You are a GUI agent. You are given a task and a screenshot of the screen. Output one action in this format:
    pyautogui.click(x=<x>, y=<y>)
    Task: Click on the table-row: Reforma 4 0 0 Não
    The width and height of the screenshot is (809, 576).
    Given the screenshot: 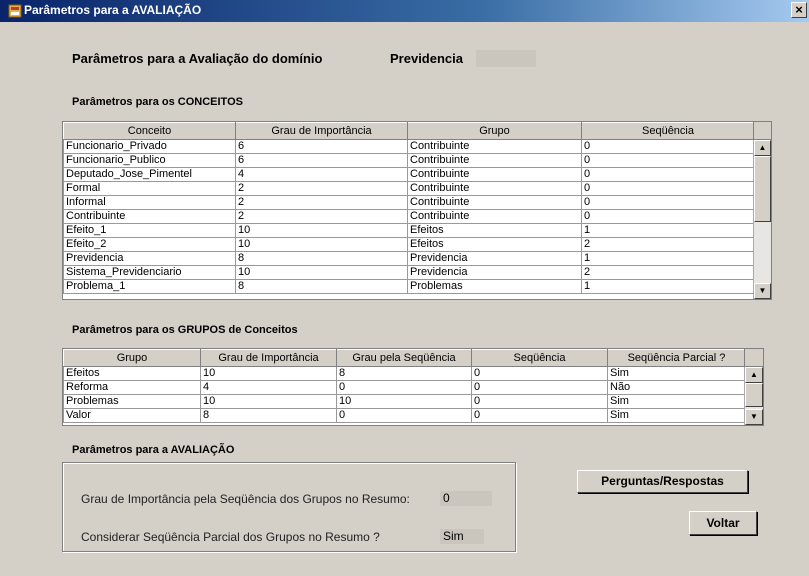 What is the action you would take?
    pyautogui.click(x=404, y=387)
    